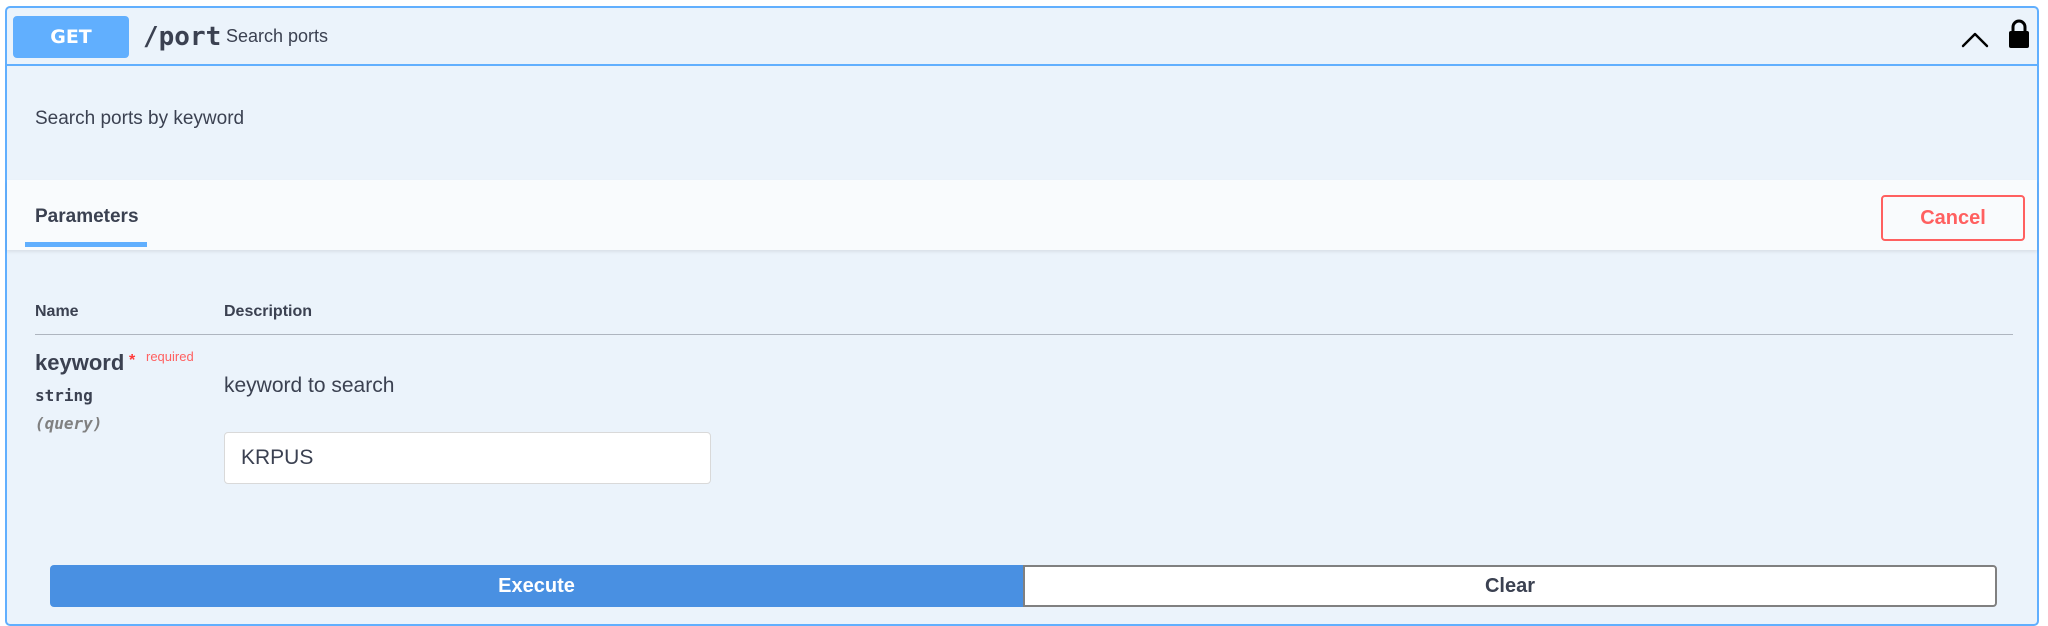  I want to click on operation-summary: GET /port Search ports, so click(1022, 37).